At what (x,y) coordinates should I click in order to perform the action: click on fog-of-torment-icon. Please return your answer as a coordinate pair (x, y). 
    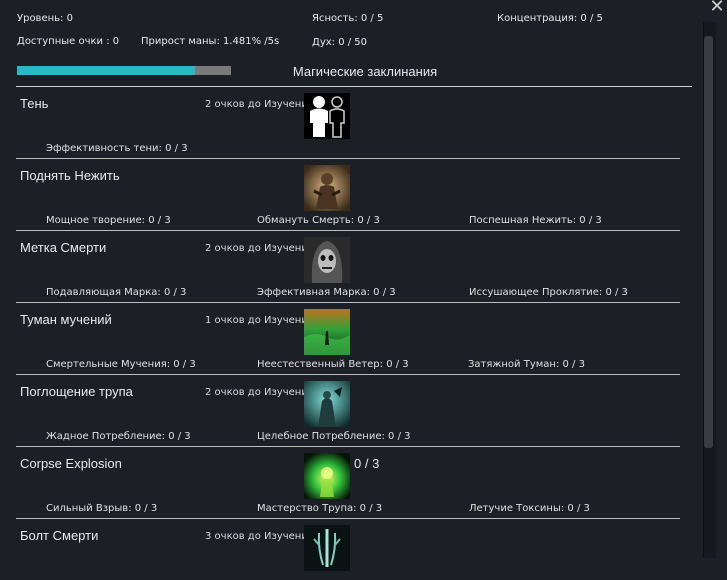
    Looking at the image, I should click on (327, 332).